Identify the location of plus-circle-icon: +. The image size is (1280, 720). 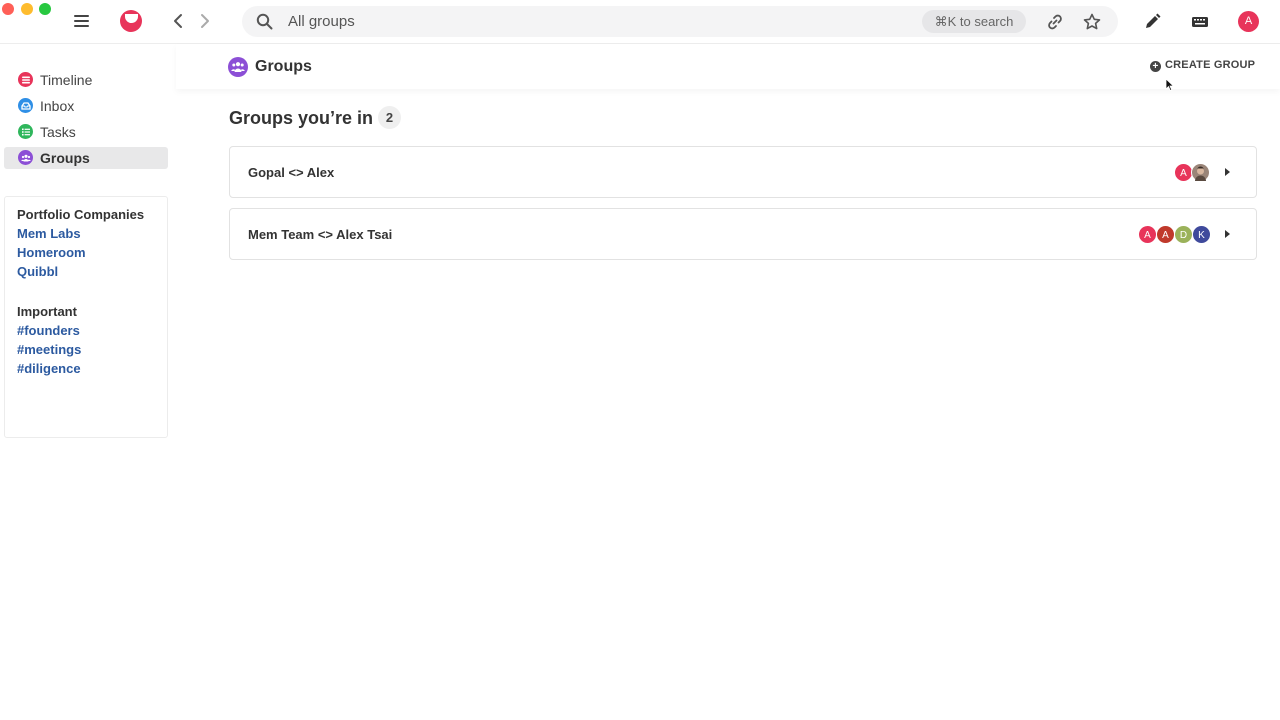
(1155, 66).